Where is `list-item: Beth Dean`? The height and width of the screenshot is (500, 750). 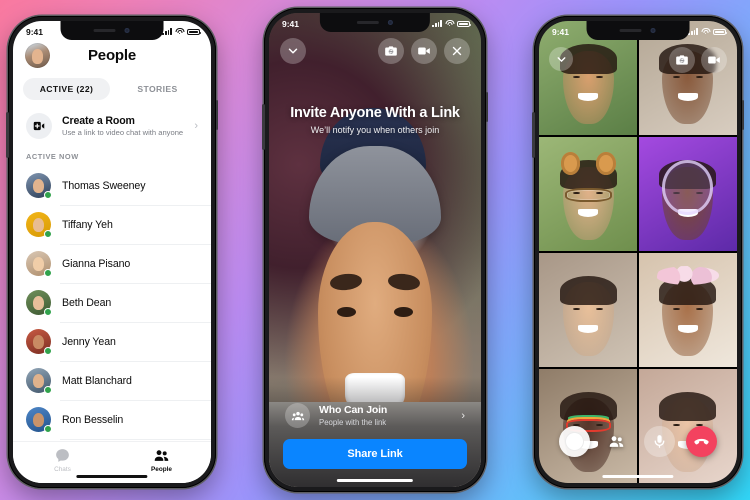
list-item: Beth Dean is located at coordinates (112, 302).